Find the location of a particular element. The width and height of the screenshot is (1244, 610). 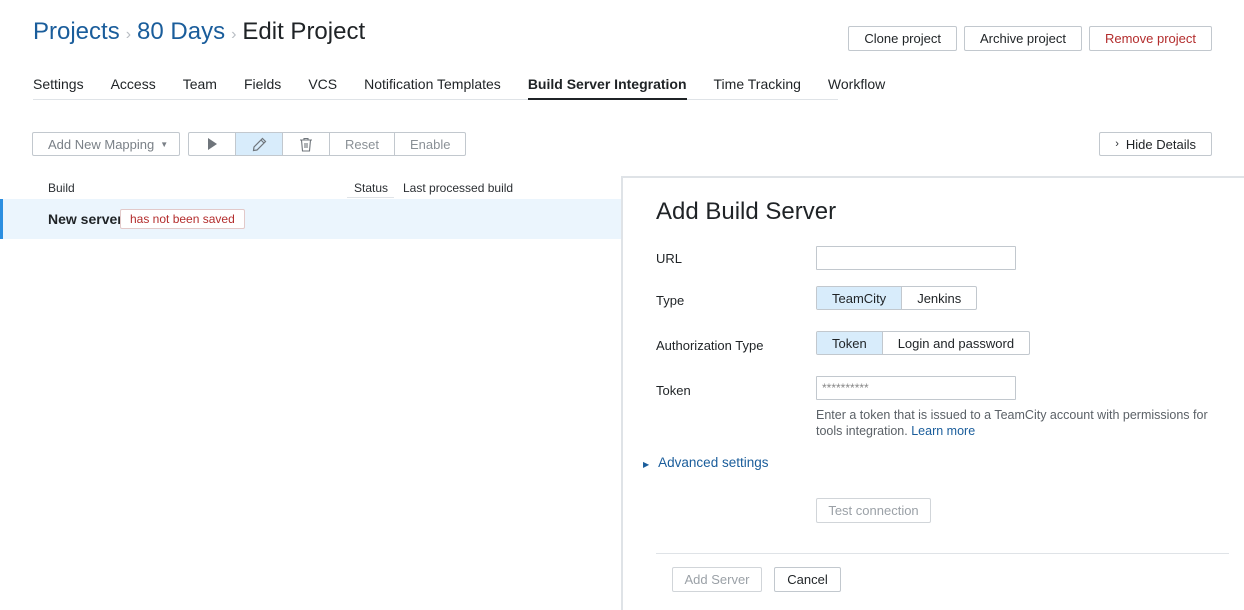

advanced-settings-toggle: ▶ Advanced settings is located at coordinates (705, 462).